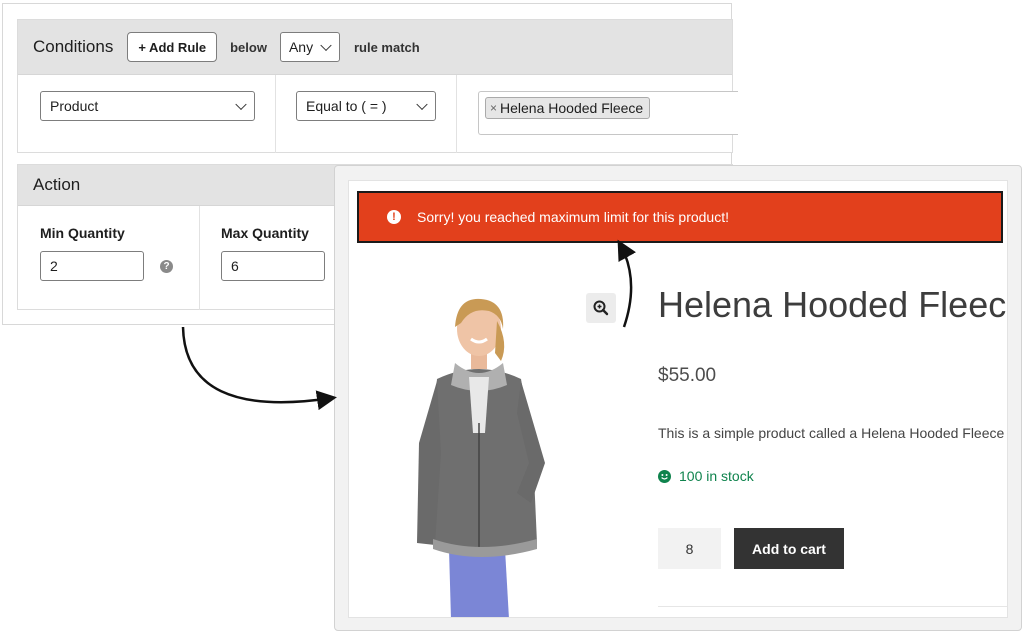 This screenshot has width=1024, height=634. I want to click on product-tag: × Helena Hooded Fleece, so click(568, 108).